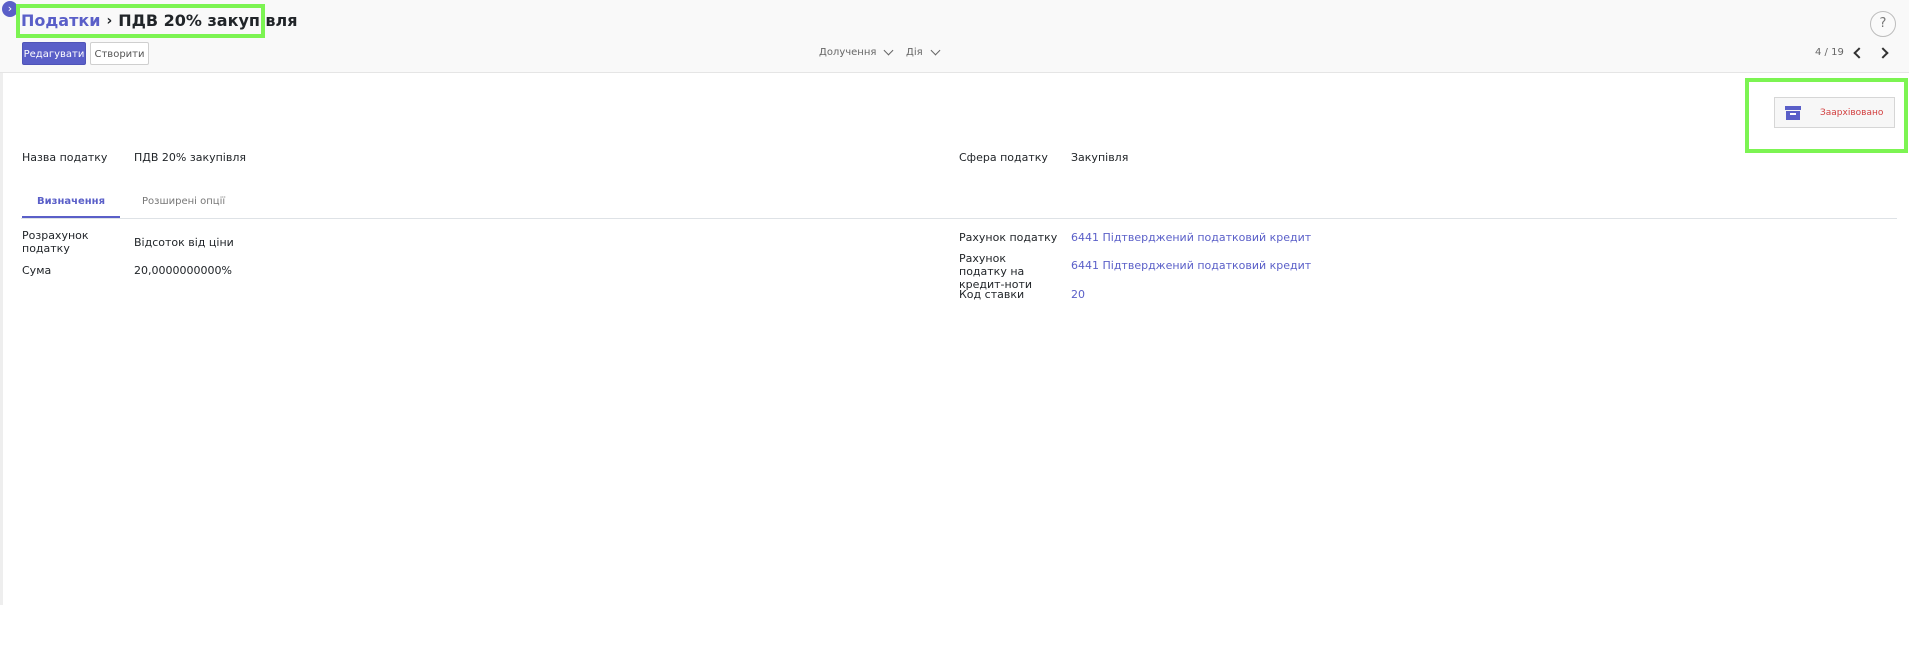 This screenshot has height=648, width=1909. Describe the element at coordinates (959, 218) in the screenshot. I see `tabs-divider` at that location.